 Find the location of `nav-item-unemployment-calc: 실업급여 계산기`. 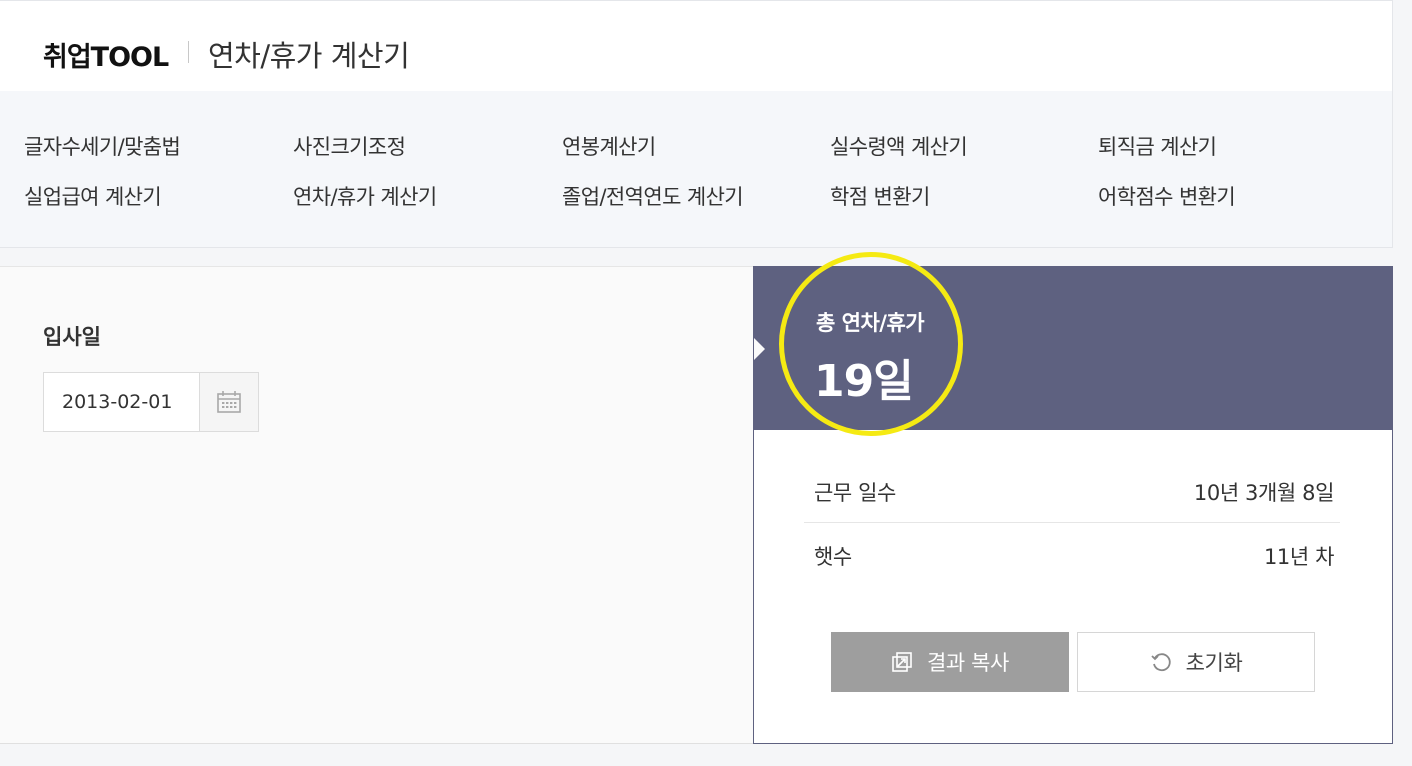

nav-item-unemployment-calc: 실업급여 계산기 is located at coordinates (93, 196).